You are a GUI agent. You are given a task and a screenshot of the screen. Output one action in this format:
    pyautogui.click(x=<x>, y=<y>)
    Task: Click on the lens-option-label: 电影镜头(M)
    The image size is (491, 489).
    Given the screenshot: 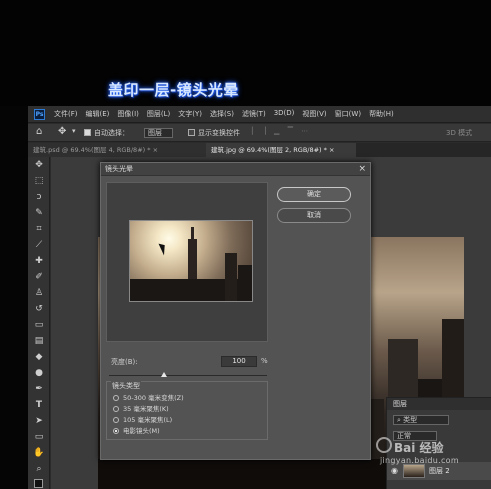 What is the action you would take?
    pyautogui.click(x=141, y=431)
    